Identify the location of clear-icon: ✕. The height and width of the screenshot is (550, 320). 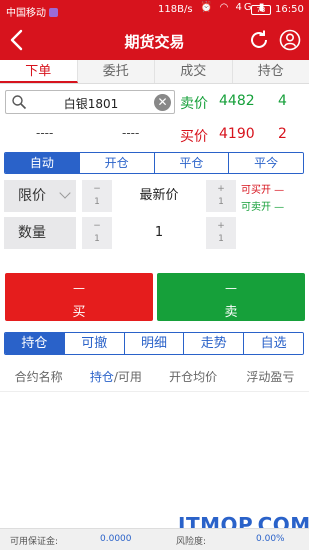
(162, 102).